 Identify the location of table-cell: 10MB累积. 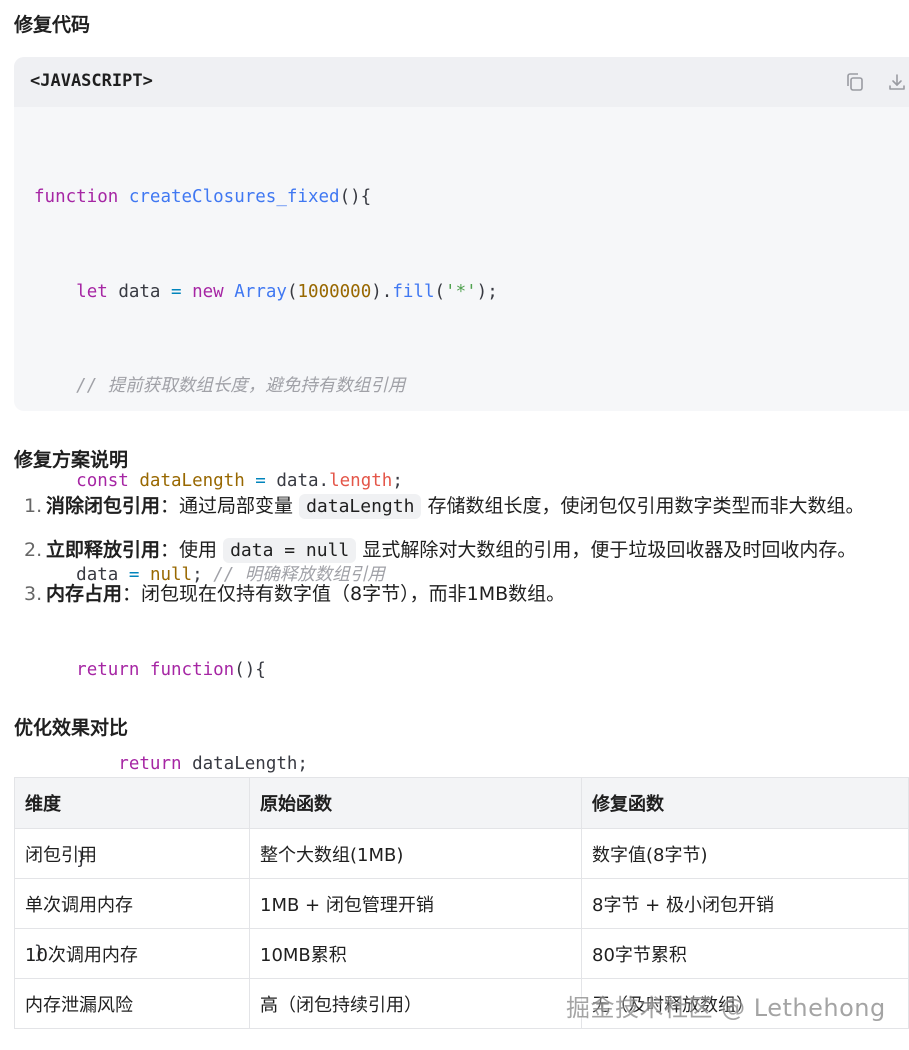
(415, 953).